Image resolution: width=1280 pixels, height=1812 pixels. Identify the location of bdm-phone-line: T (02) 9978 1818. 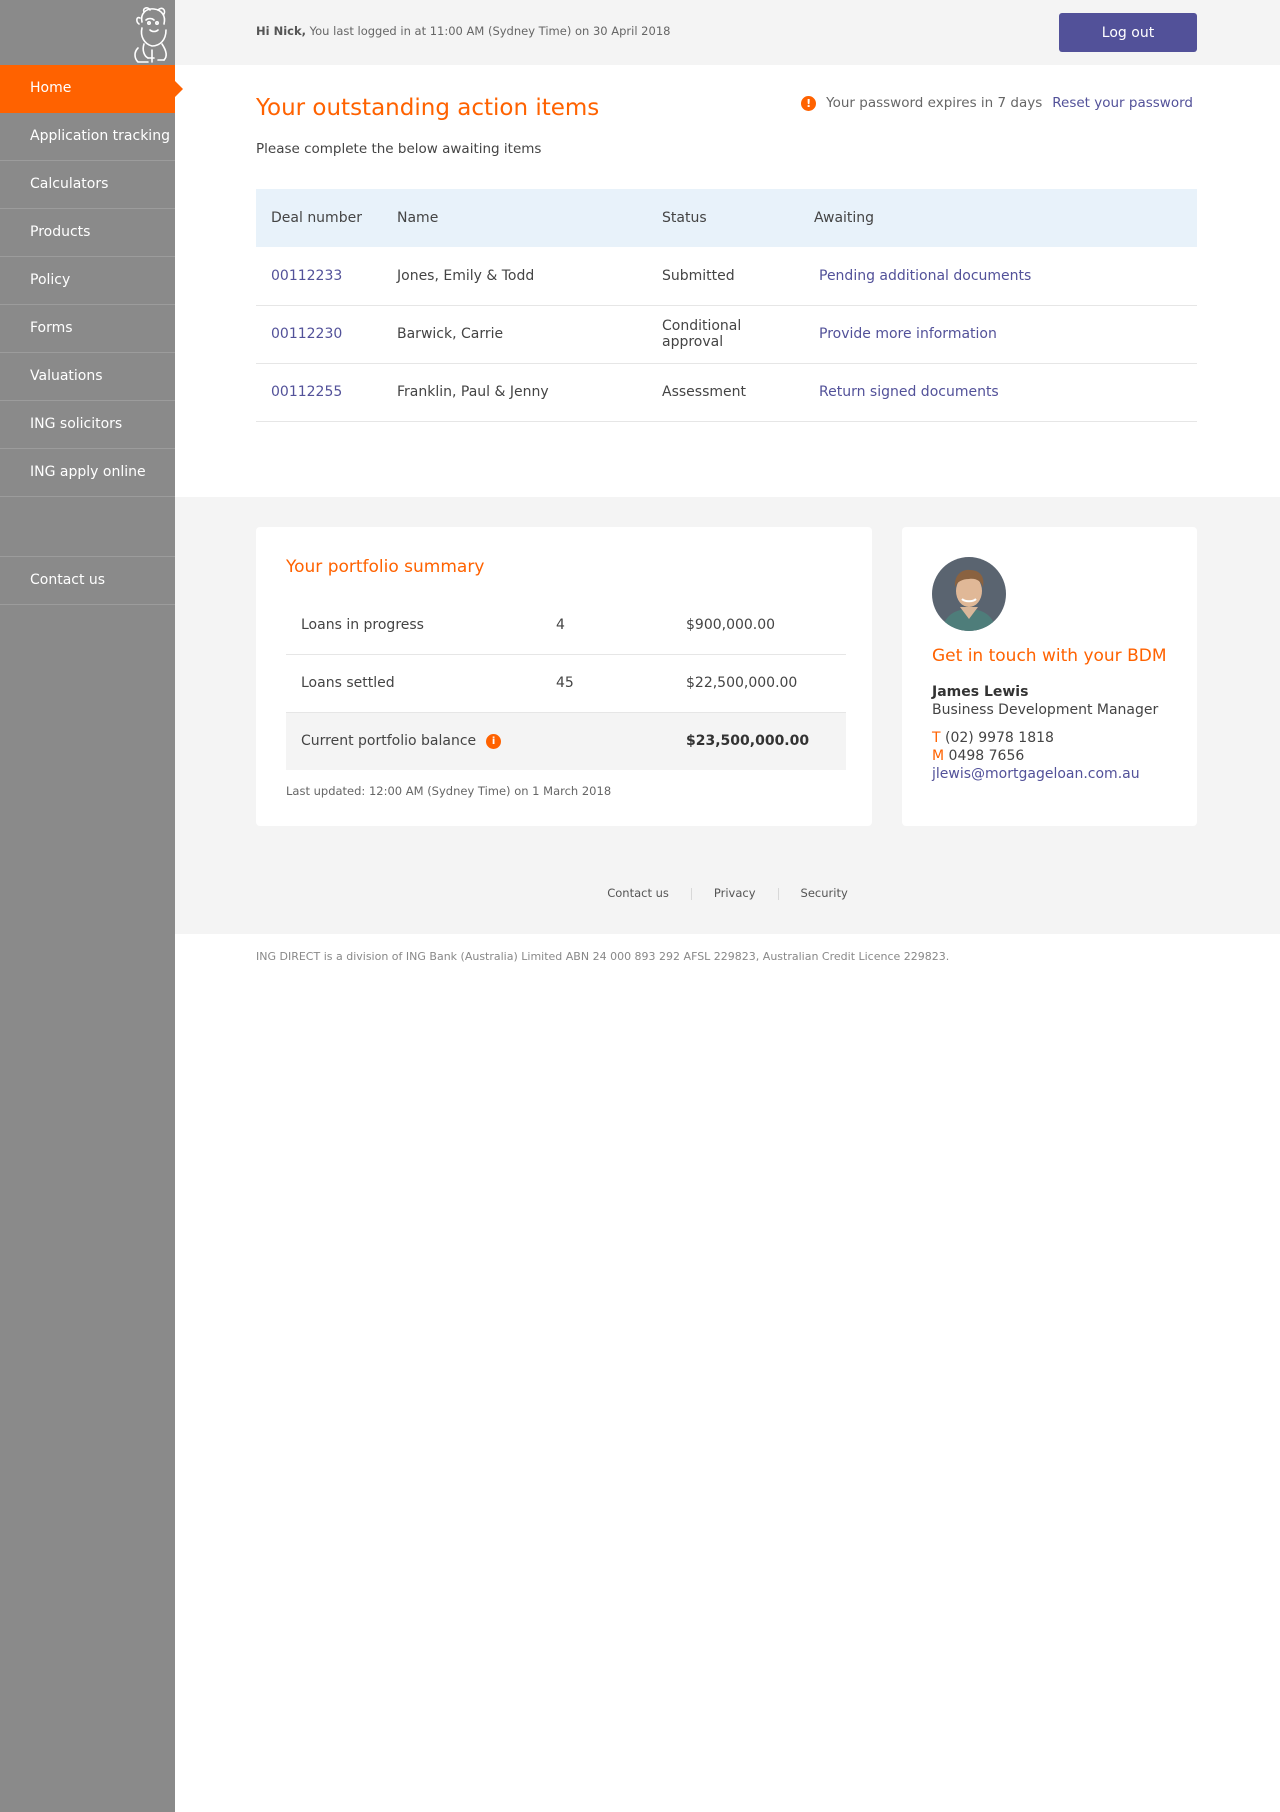
(1045, 738).